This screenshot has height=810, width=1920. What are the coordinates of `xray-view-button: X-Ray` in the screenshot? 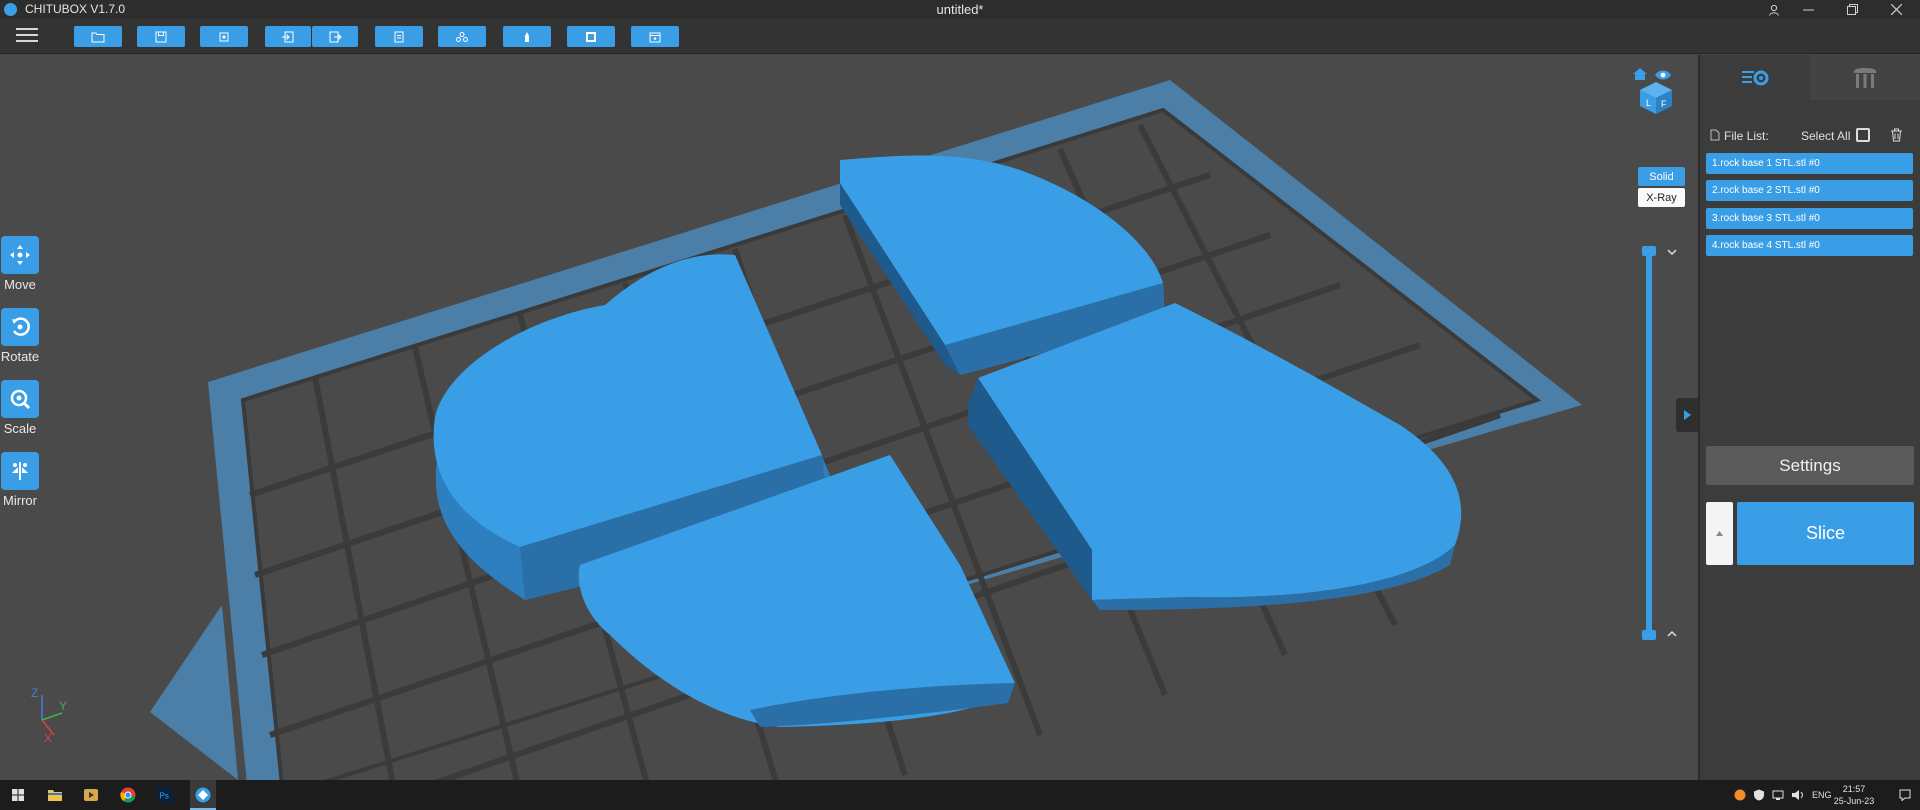 It's located at (1661, 197).